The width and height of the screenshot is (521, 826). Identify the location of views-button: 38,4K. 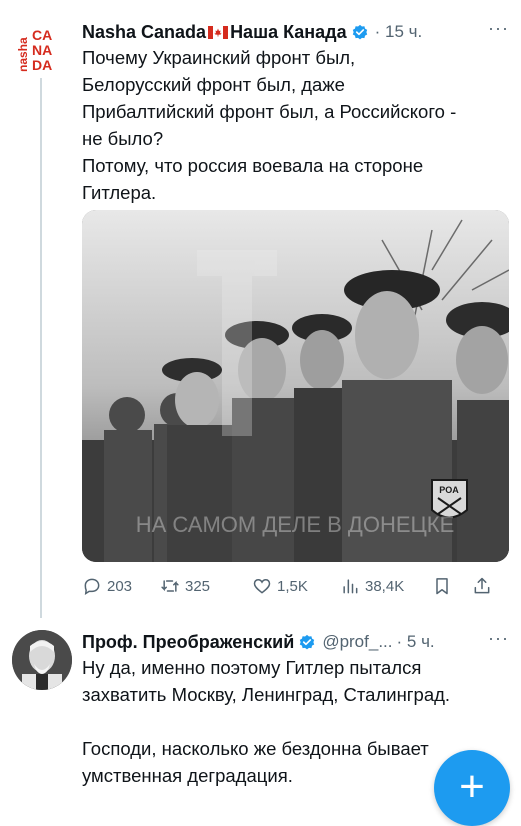
(386, 586).